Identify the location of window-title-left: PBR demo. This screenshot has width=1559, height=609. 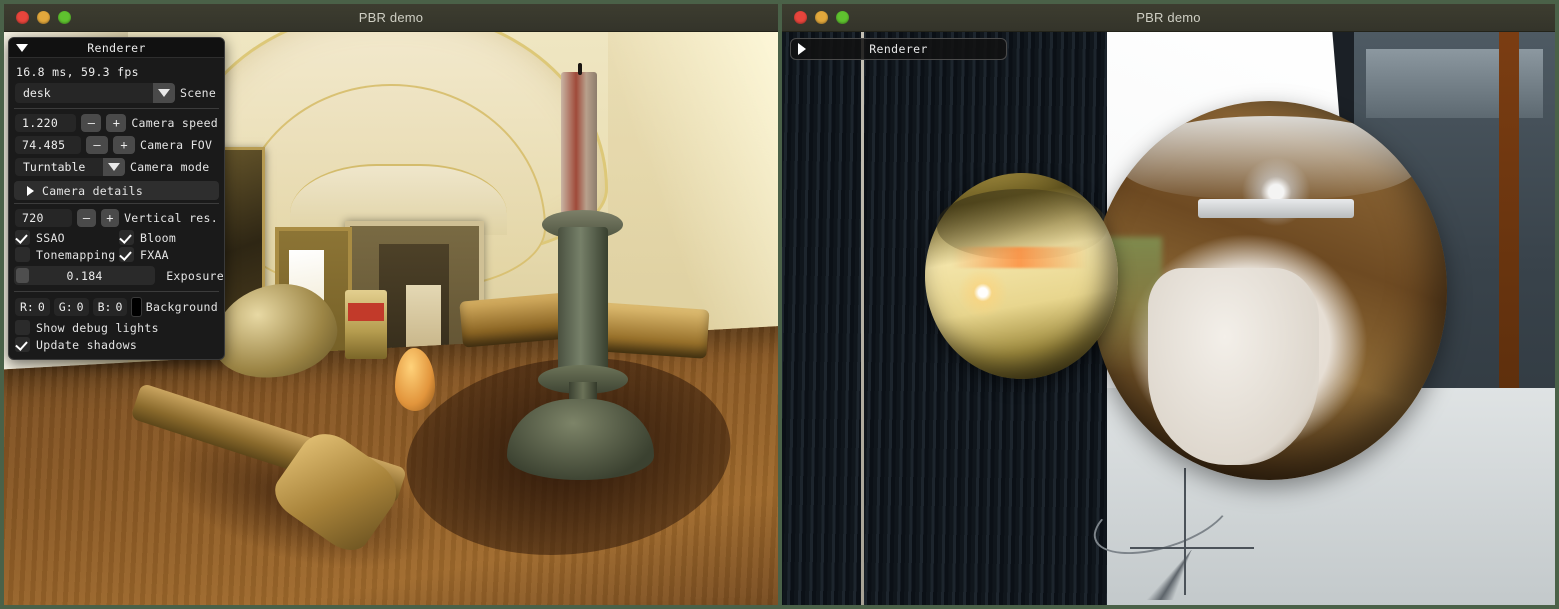
(391, 17).